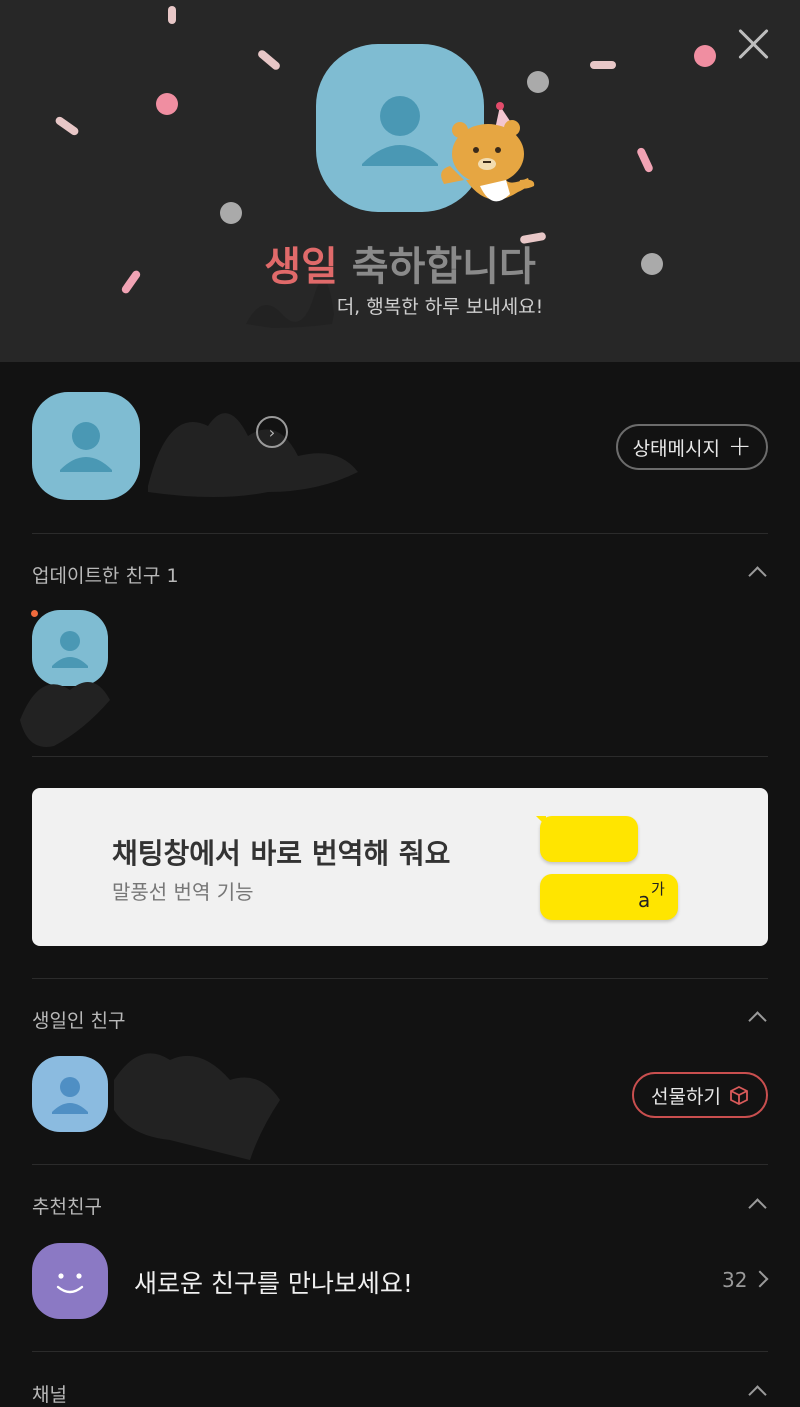 The height and width of the screenshot is (1407, 800). What do you see at coordinates (692, 447) in the screenshot?
I see `status-message-button: 상태메시지 +` at bounding box center [692, 447].